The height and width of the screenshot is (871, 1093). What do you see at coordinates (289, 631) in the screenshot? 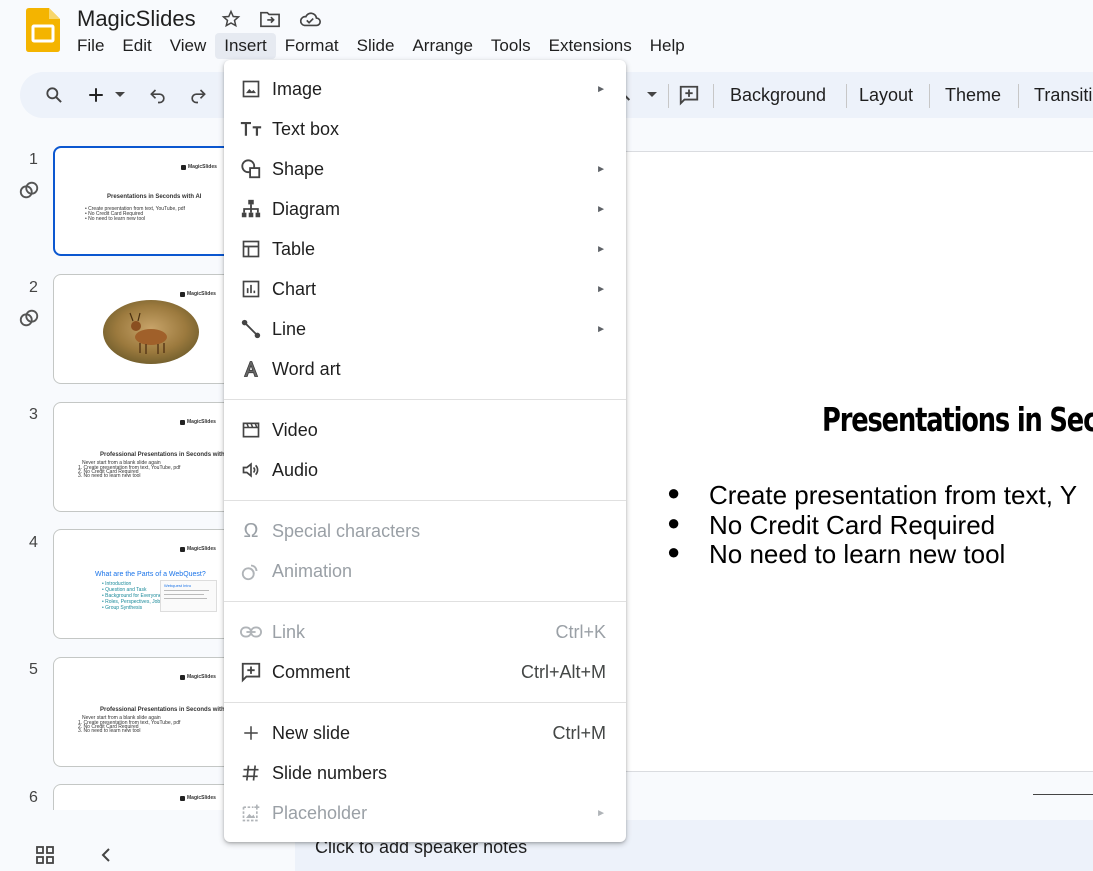
I see `menu-item-label: Link` at bounding box center [289, 631].